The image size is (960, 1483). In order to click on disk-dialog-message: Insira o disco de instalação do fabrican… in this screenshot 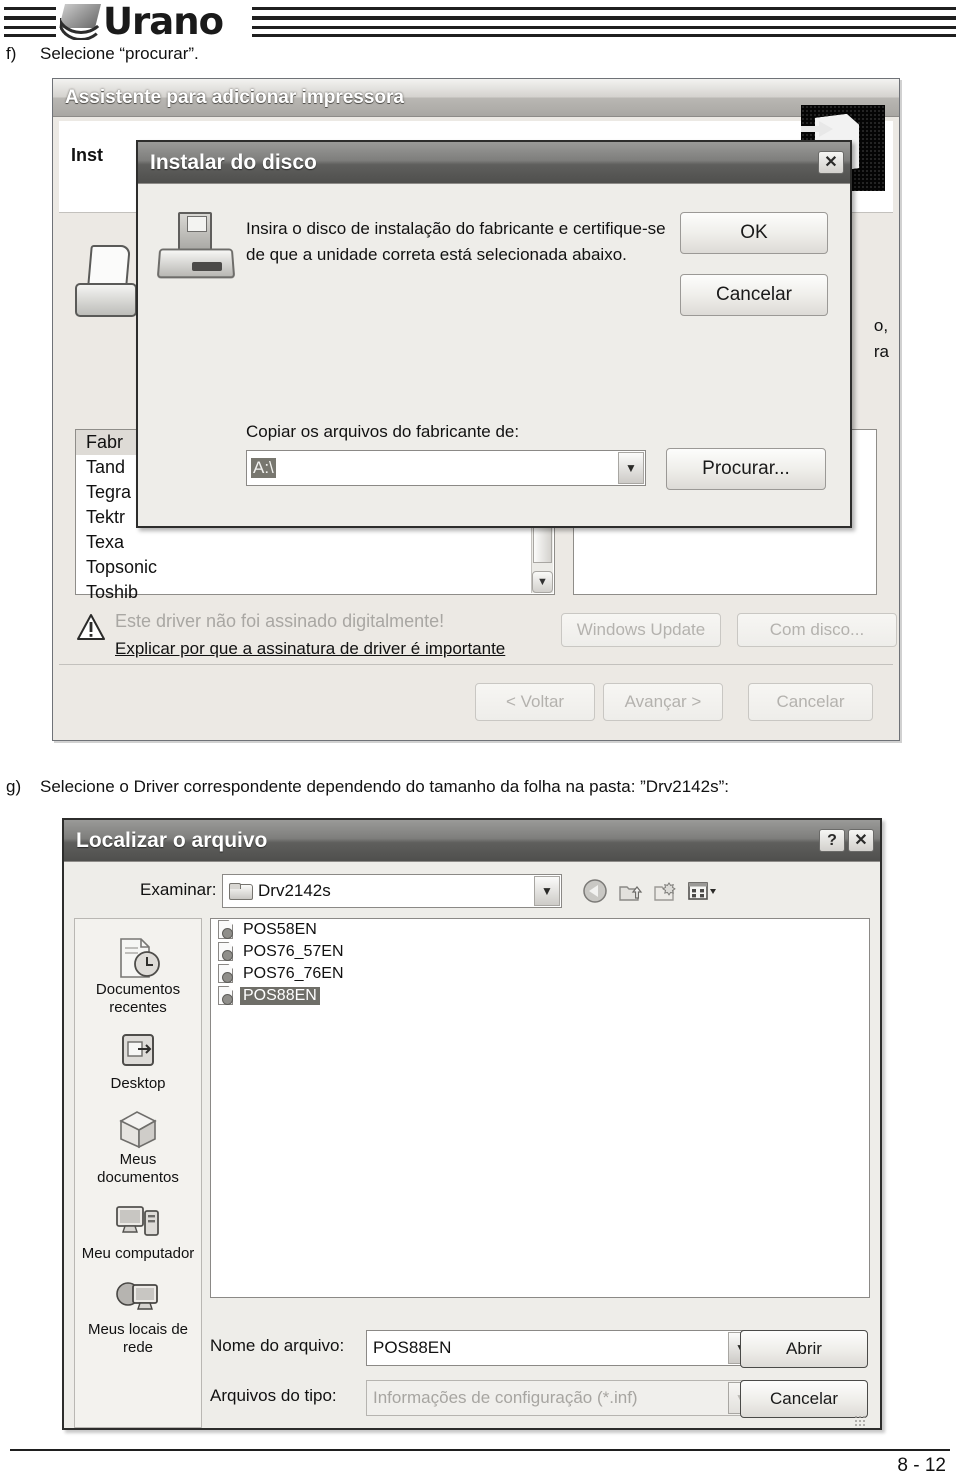, I will do `click(466, 242)`.